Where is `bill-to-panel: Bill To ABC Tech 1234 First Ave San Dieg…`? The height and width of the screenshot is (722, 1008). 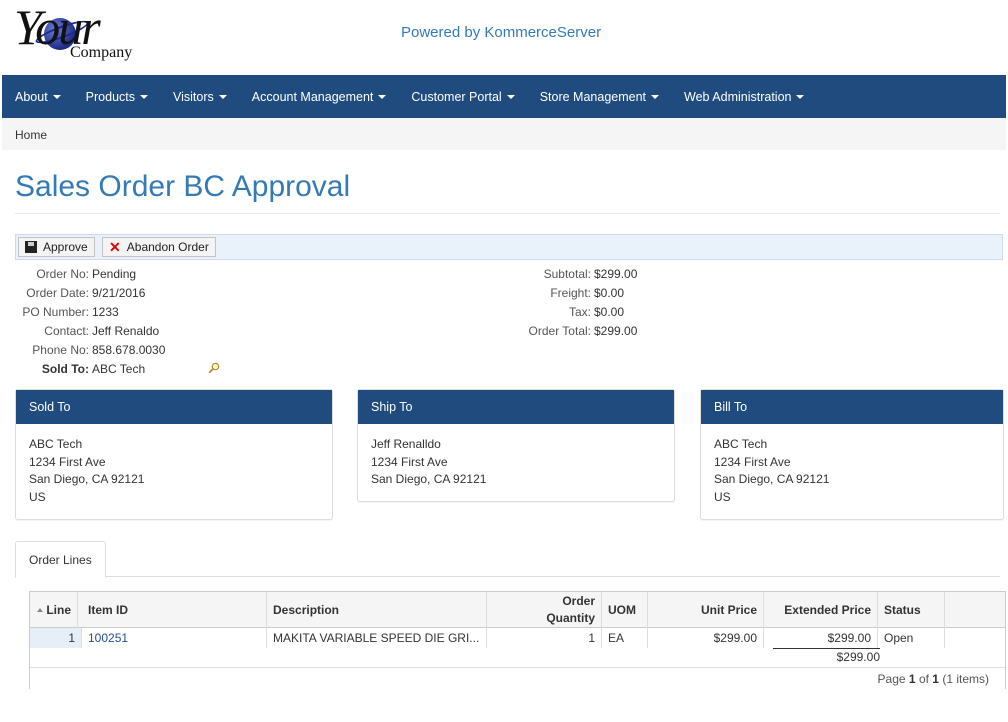 bill-to-panel: Bill To ABC Tech 1234 First Ave San Dieg… is located at coordinates (852, 454).